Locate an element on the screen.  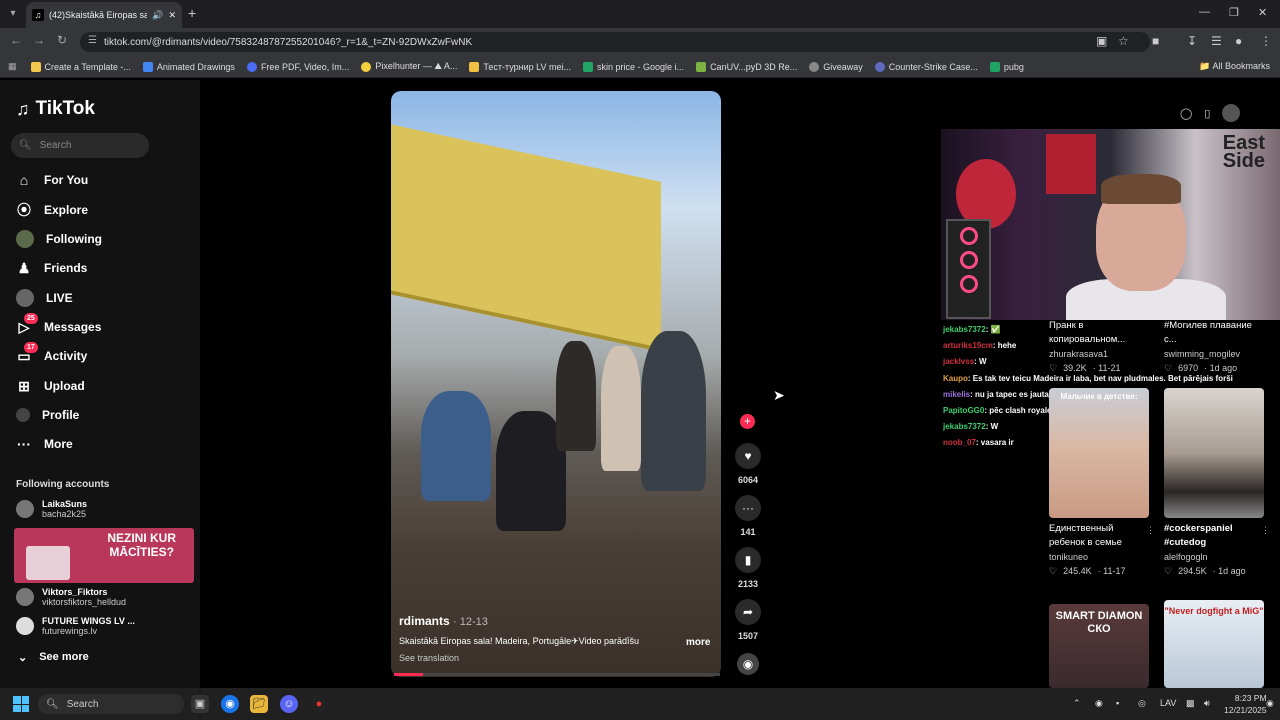
like-action: ♥ 6064 is located at coordinates (748, 464).